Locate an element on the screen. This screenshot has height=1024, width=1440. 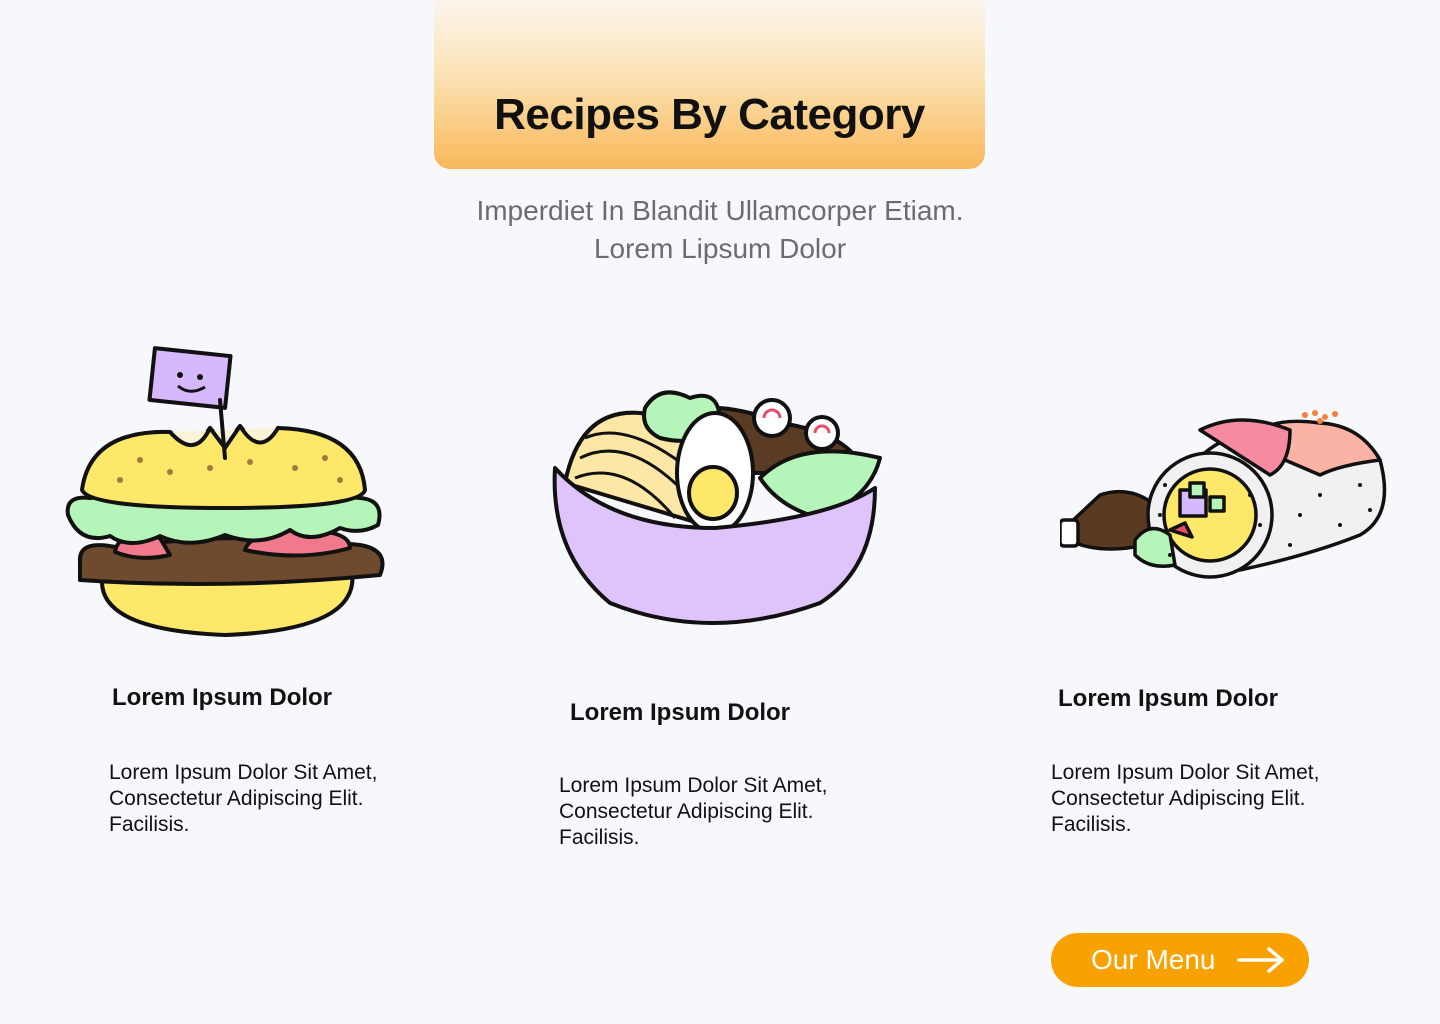
page-title: Recipes By Category is located at coordinates (709, 114).